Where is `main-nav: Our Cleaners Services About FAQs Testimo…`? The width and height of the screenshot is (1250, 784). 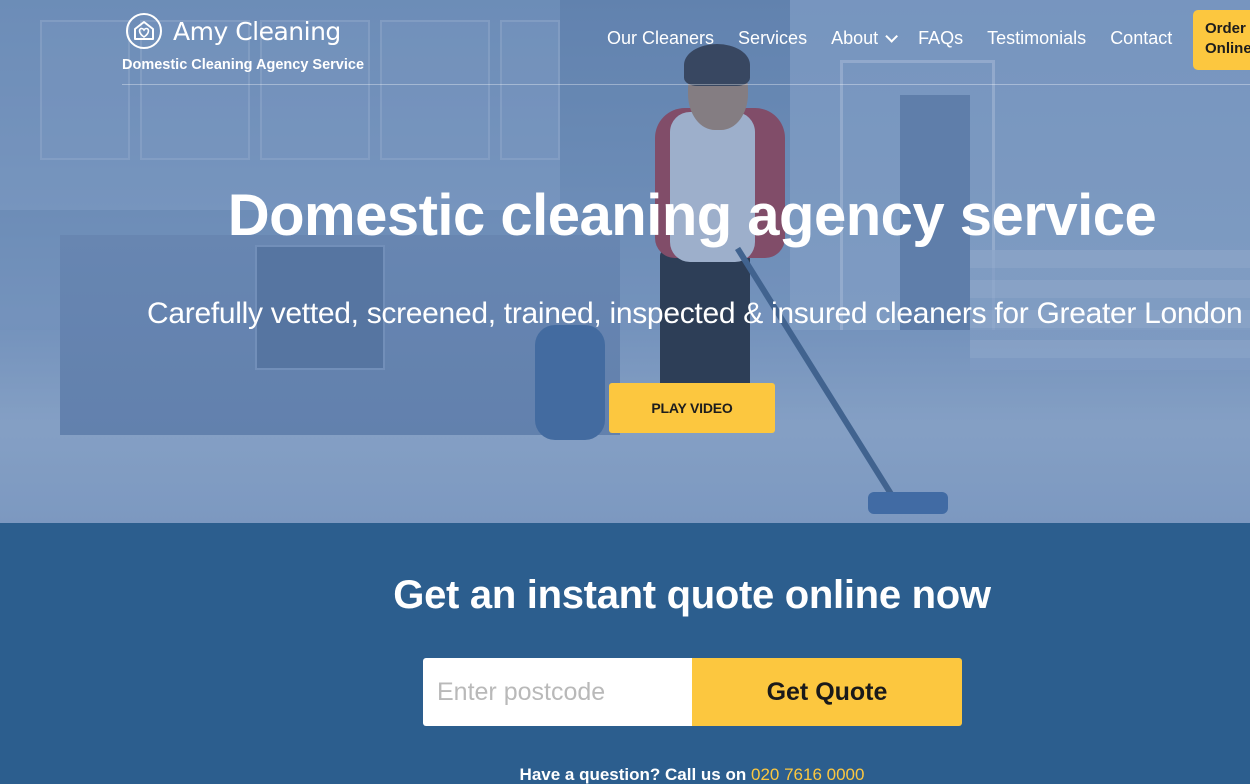 main-nav: Our Cleaners Services About FAQs Testimo… is located at coordinates (901, 38).